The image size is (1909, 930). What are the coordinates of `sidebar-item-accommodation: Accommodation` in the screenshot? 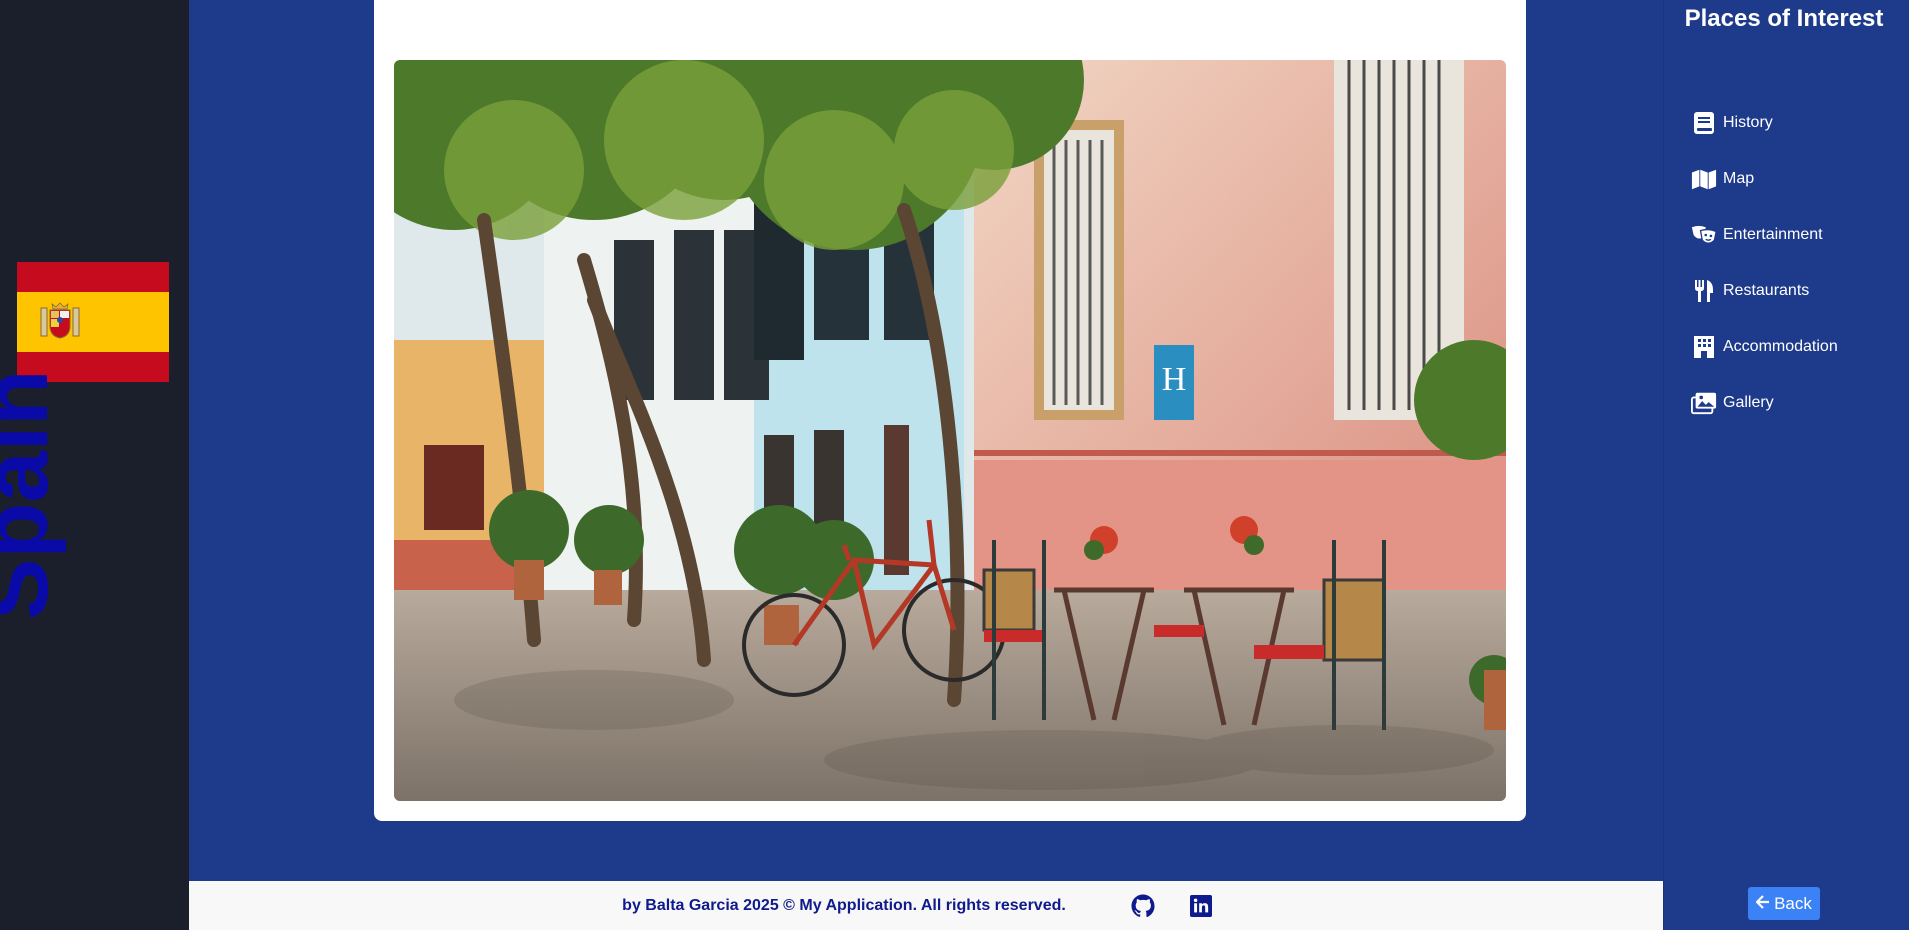 It's located at (1764, 347).